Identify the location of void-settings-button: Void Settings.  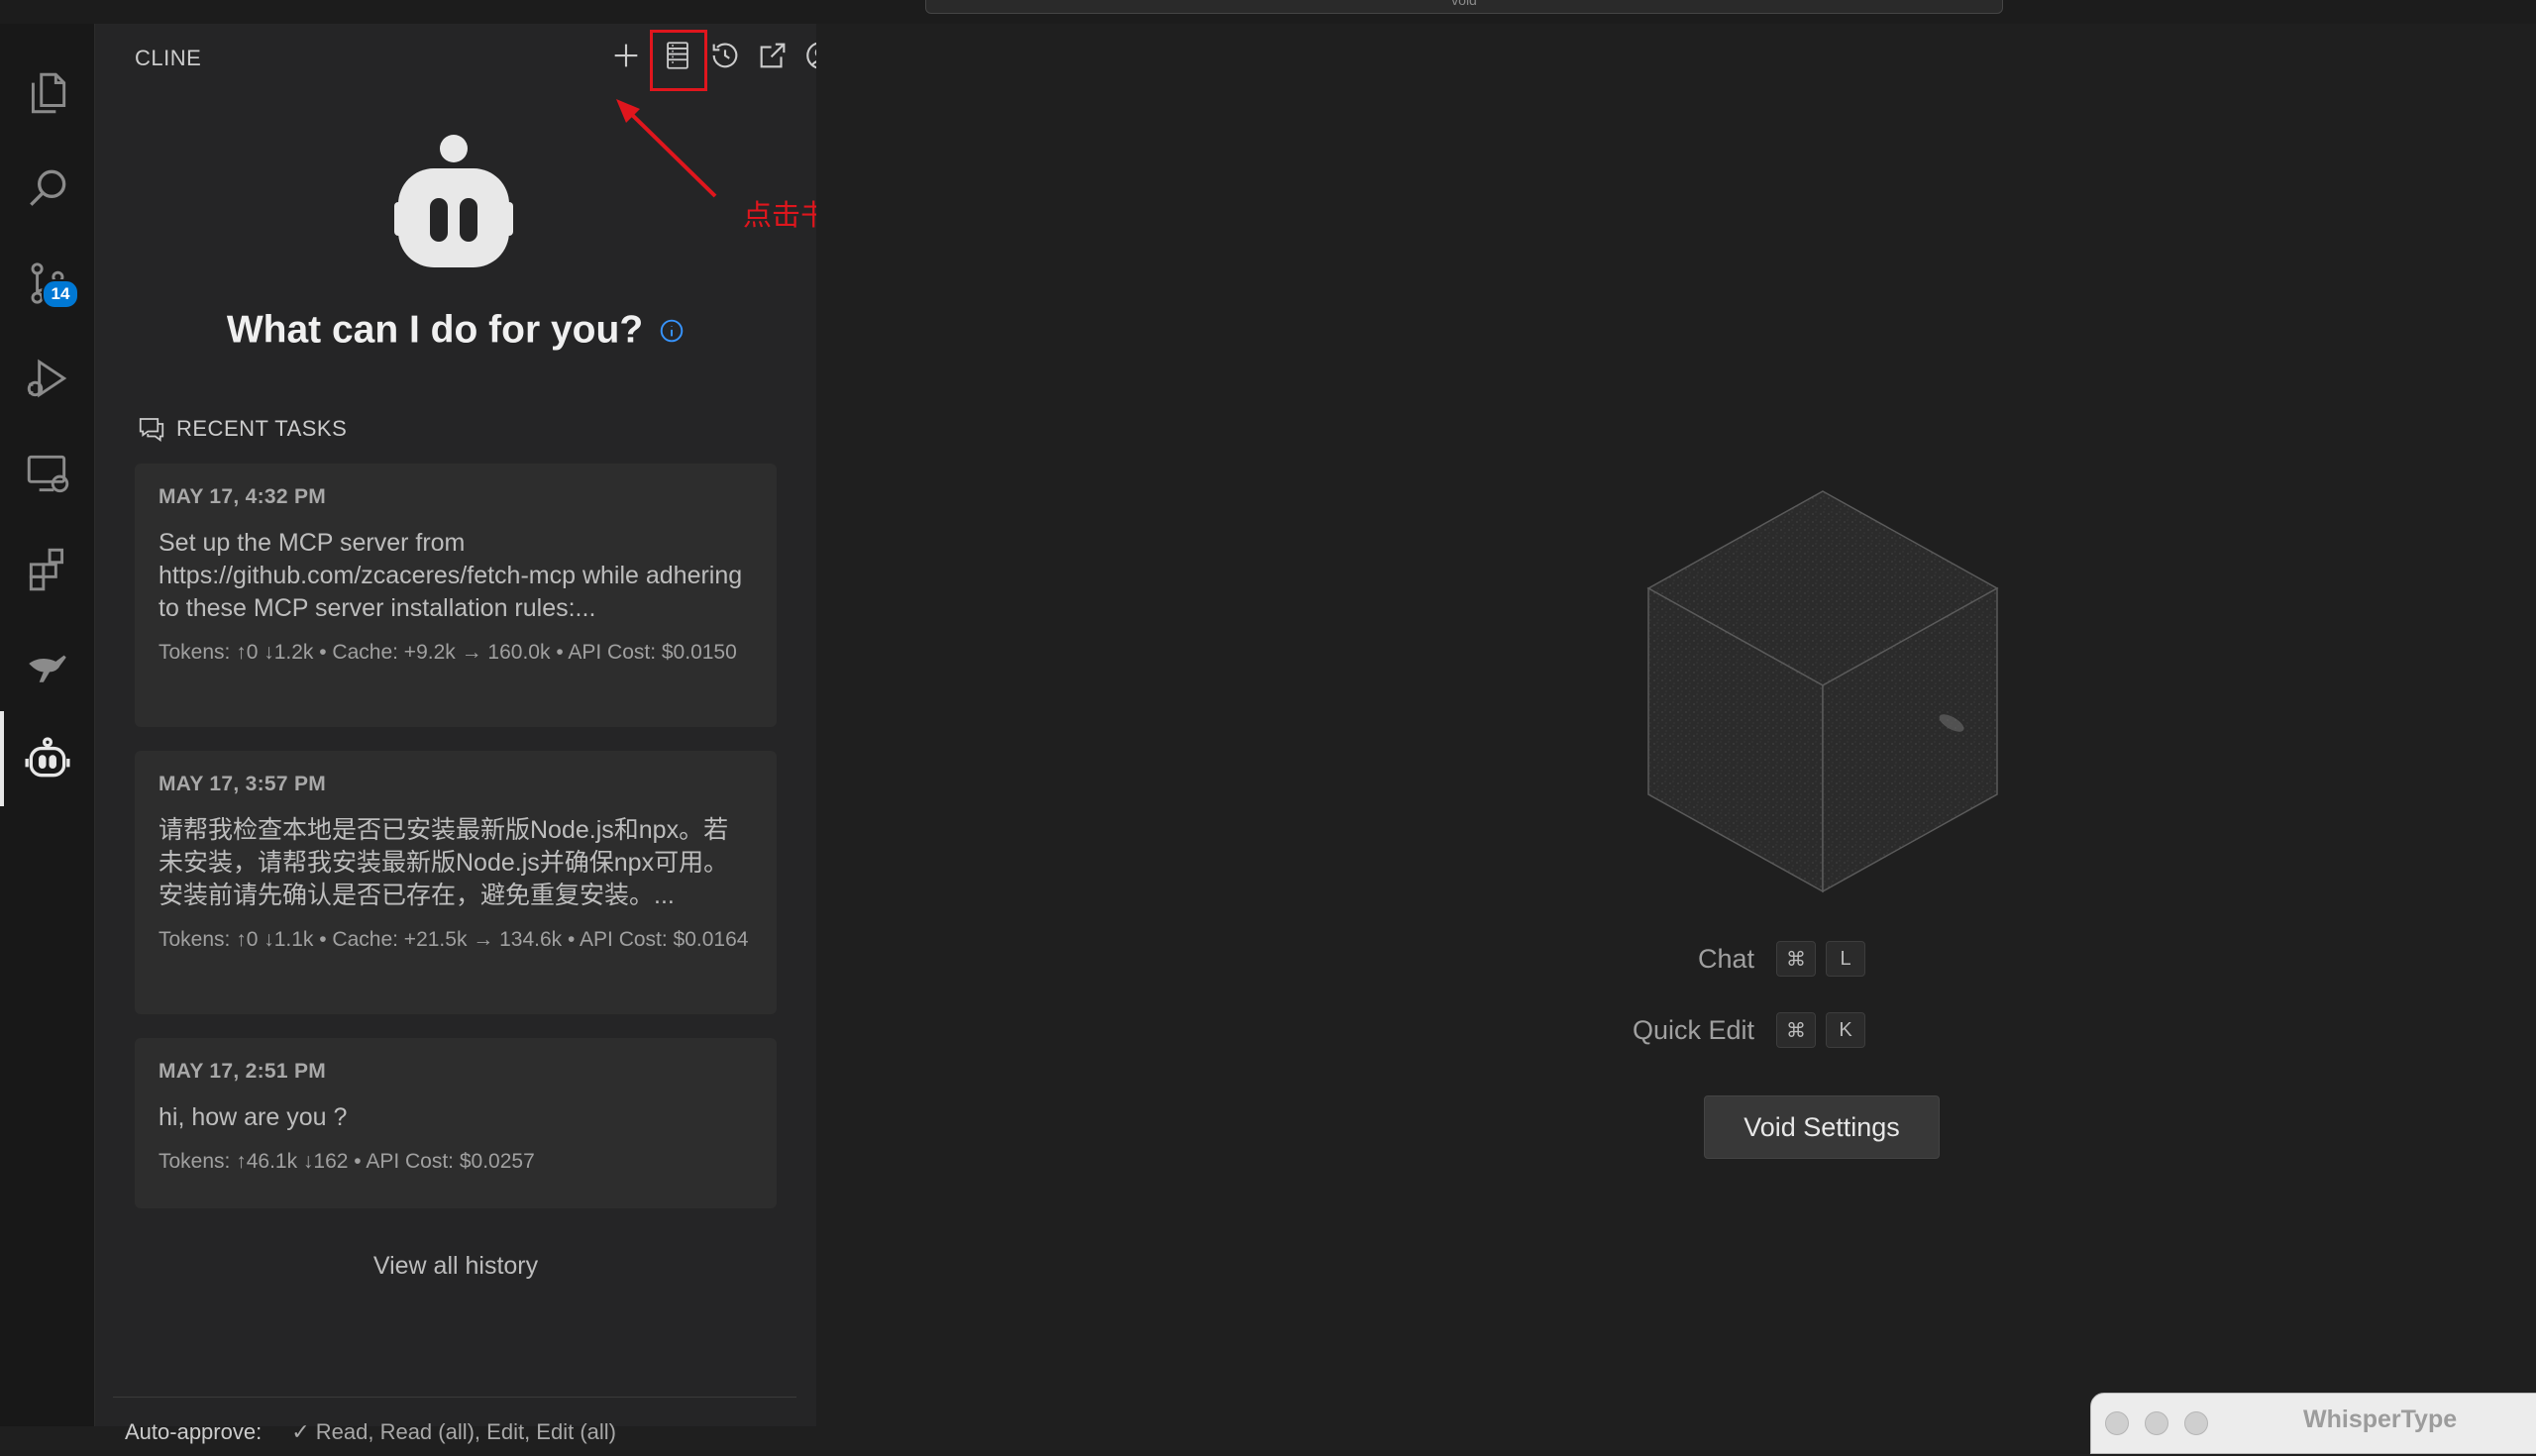
(1822, 1127).